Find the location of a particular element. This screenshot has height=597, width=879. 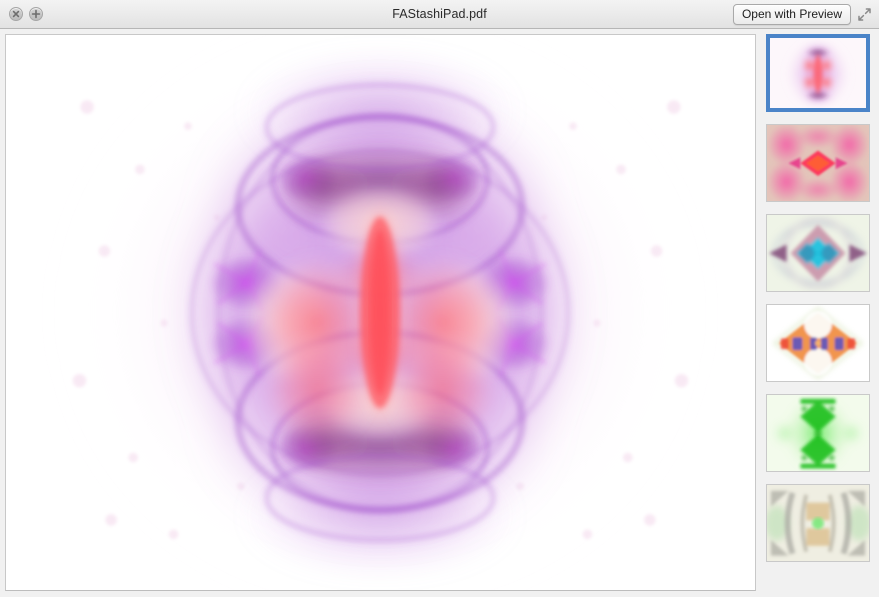

close-icon is located at coordinates (16, 14).